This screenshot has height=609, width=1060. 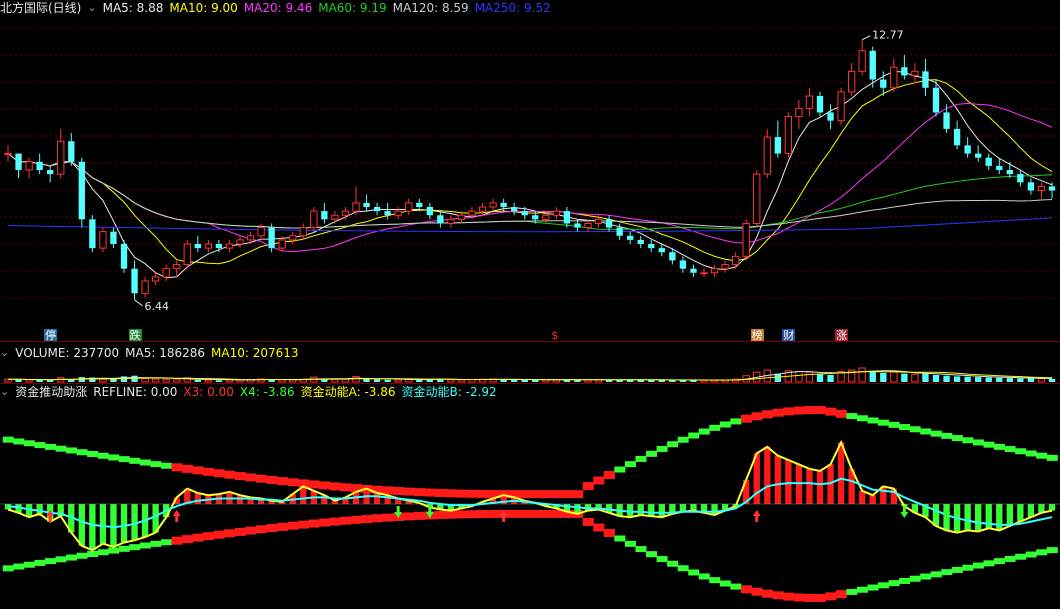 What do you see at coordinates (866, 38) in the screenshot?
I see `high-pointer` at bounding box center [866, 38].